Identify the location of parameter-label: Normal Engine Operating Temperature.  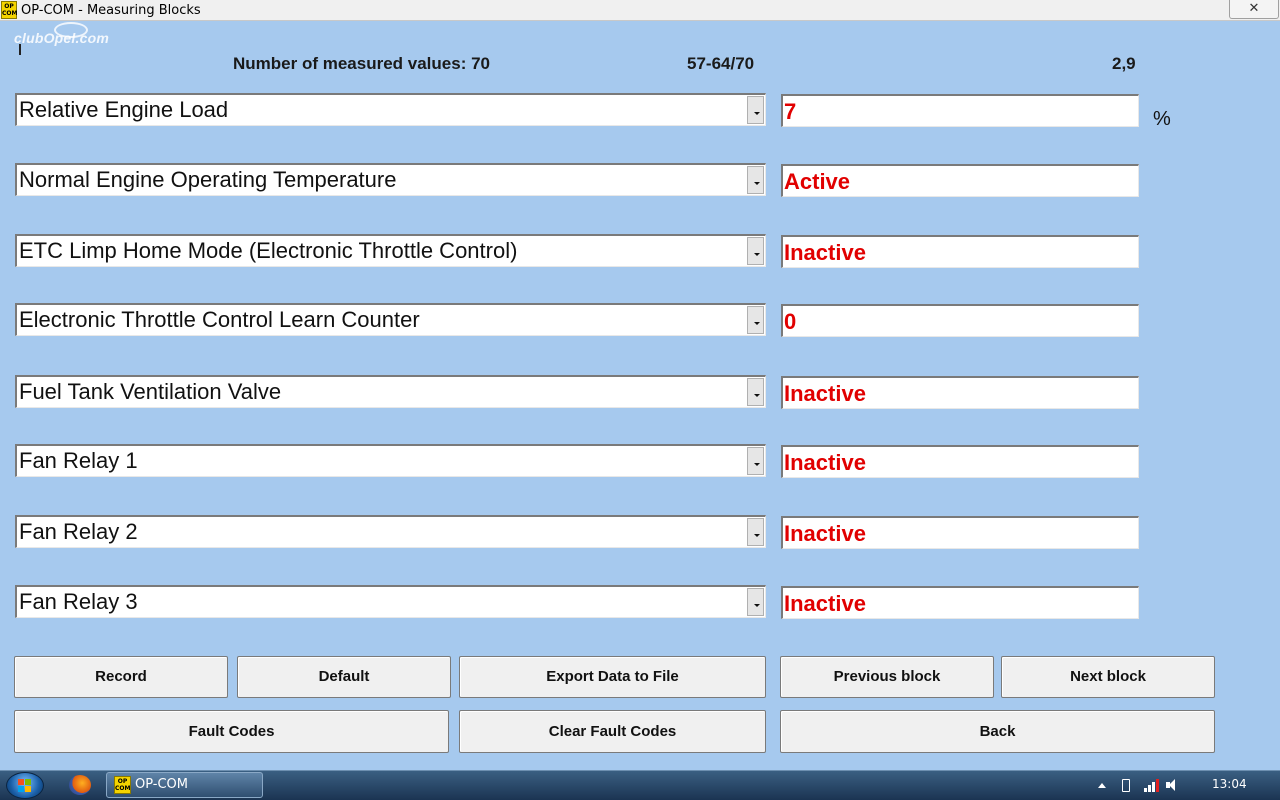
(208, 179).